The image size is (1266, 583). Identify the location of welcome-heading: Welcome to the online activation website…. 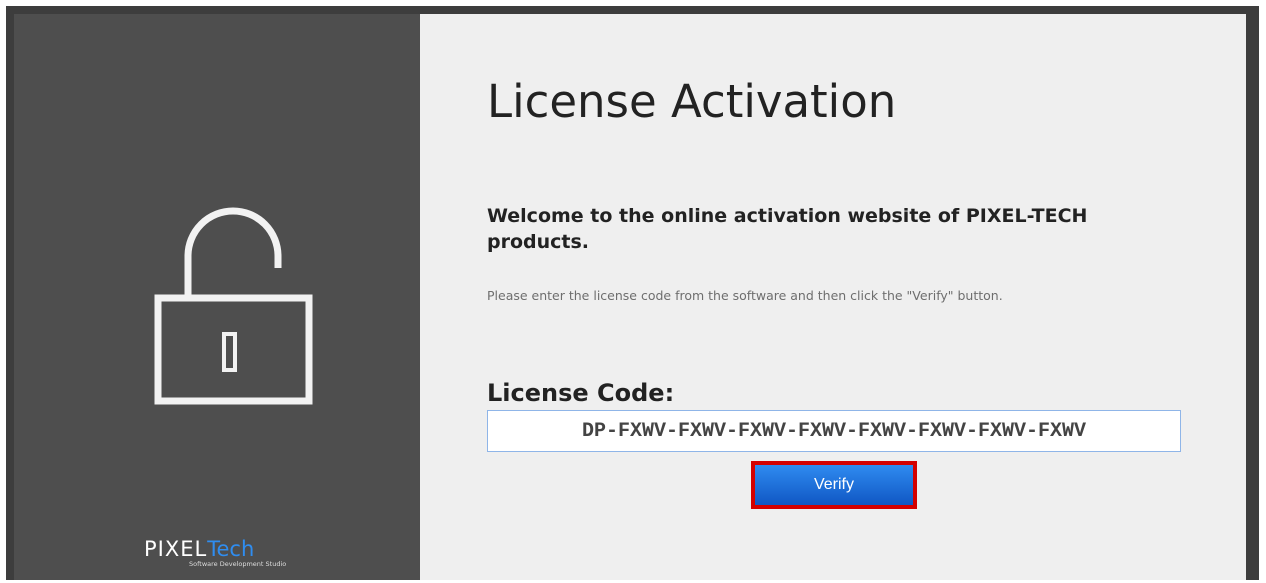
(787, 229).